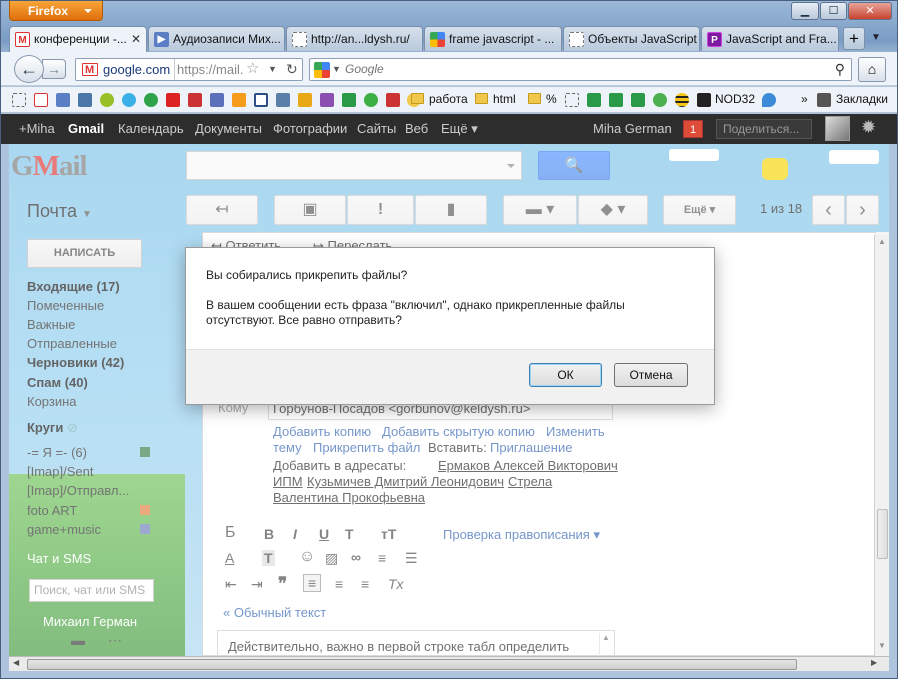  Describe the element at coordinates (504, 99) in the screenshot. I see `folder-label: html` at that location.